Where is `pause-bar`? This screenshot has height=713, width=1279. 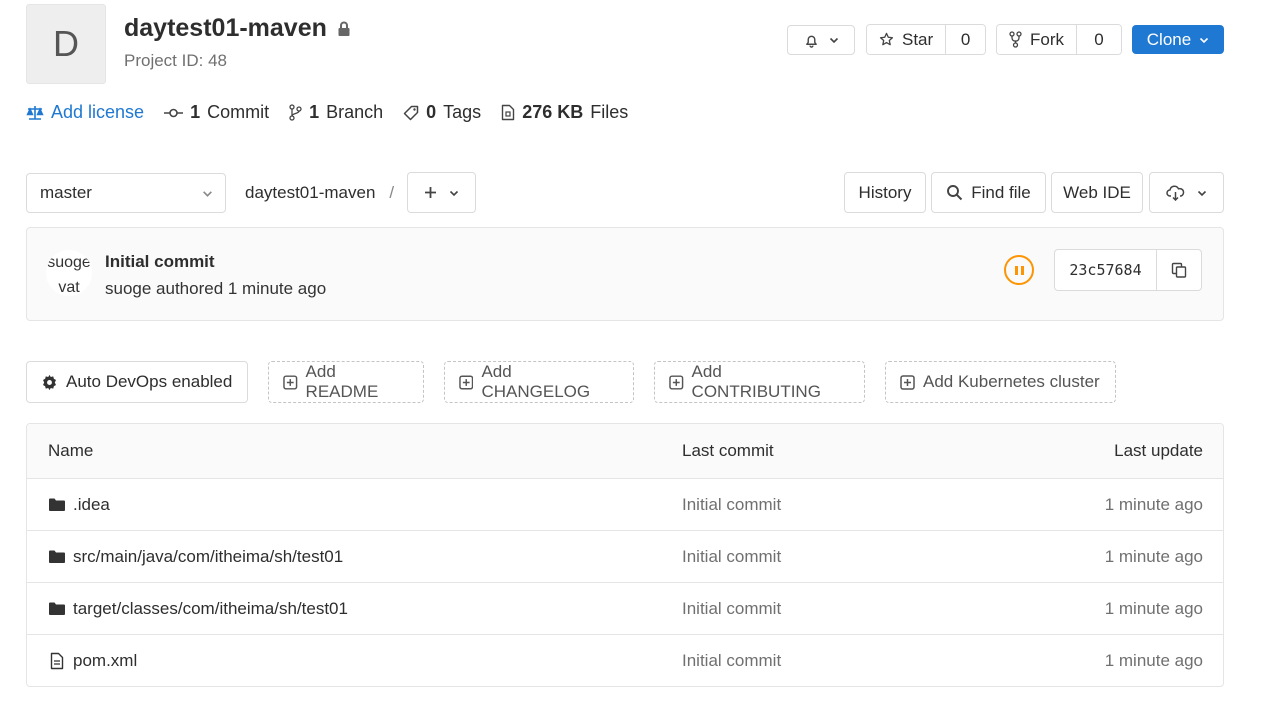 pause-bar is located at coordinates (1022, 270).